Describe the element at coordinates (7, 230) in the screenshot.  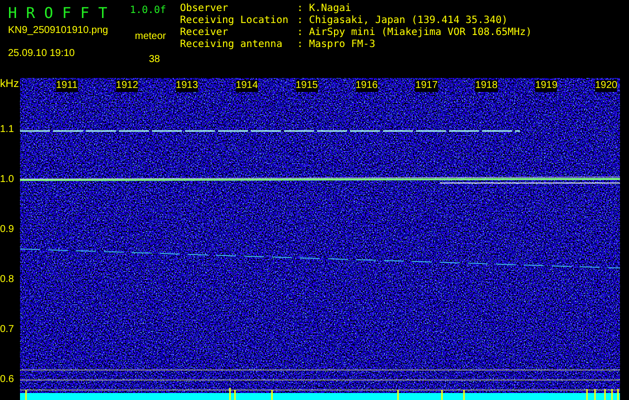
I see `axis-tick-label: 0.9` at that location.